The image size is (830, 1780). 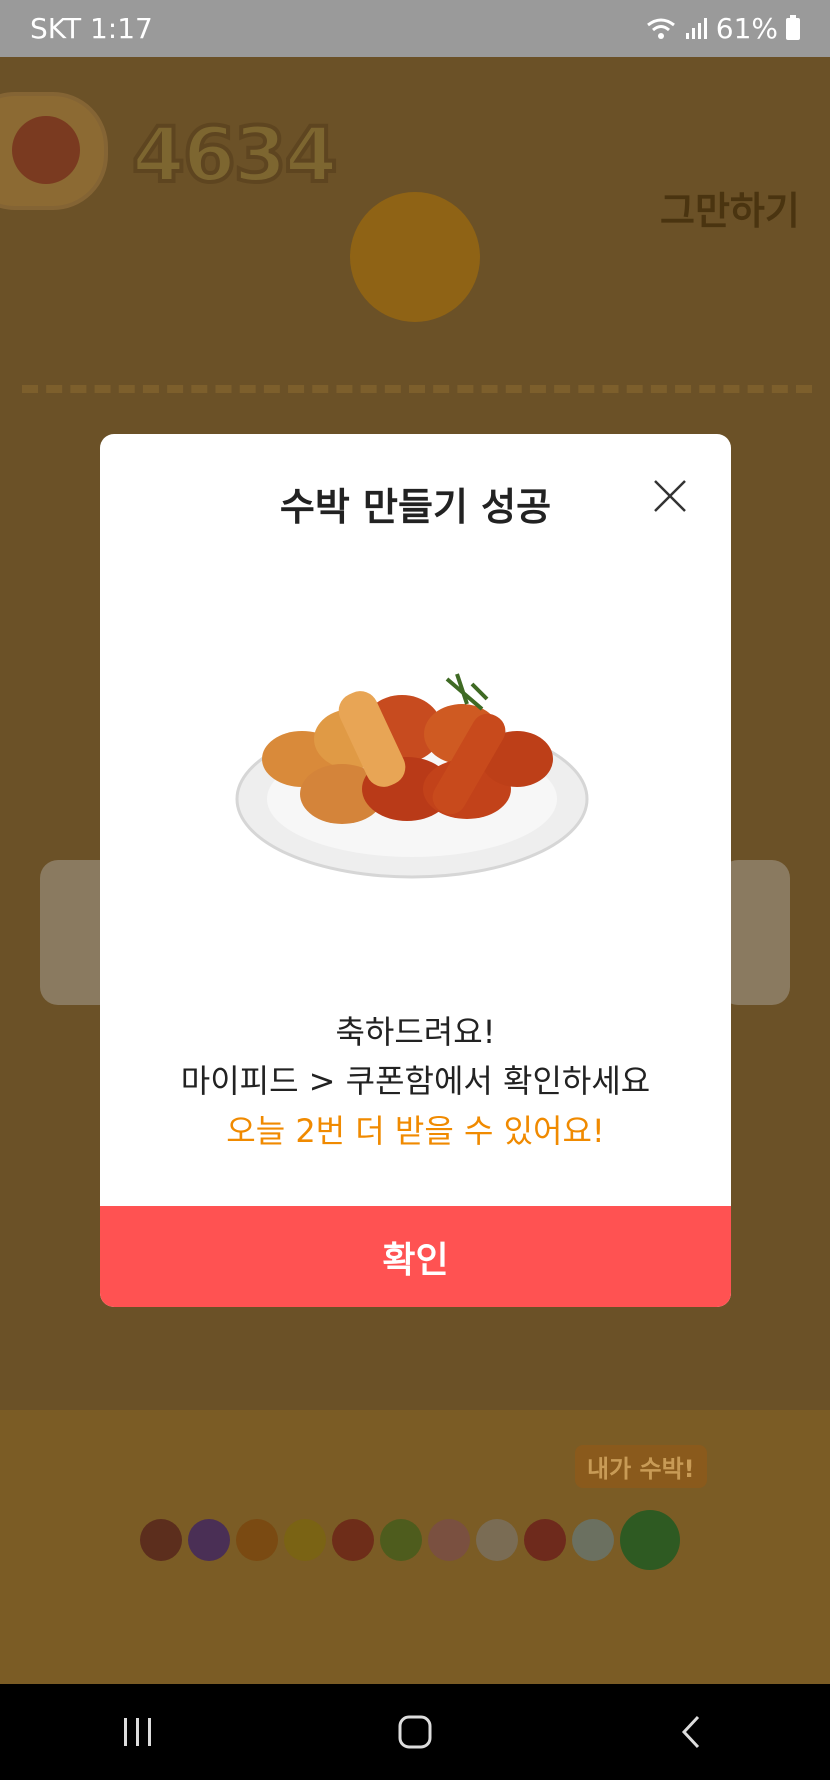 What do you see at coordinates (415, 1131) in the screenshot?
I see `message-remaining: 오늘 2번 더 받을 수 있어요!` at bounding box center [415, 1131].